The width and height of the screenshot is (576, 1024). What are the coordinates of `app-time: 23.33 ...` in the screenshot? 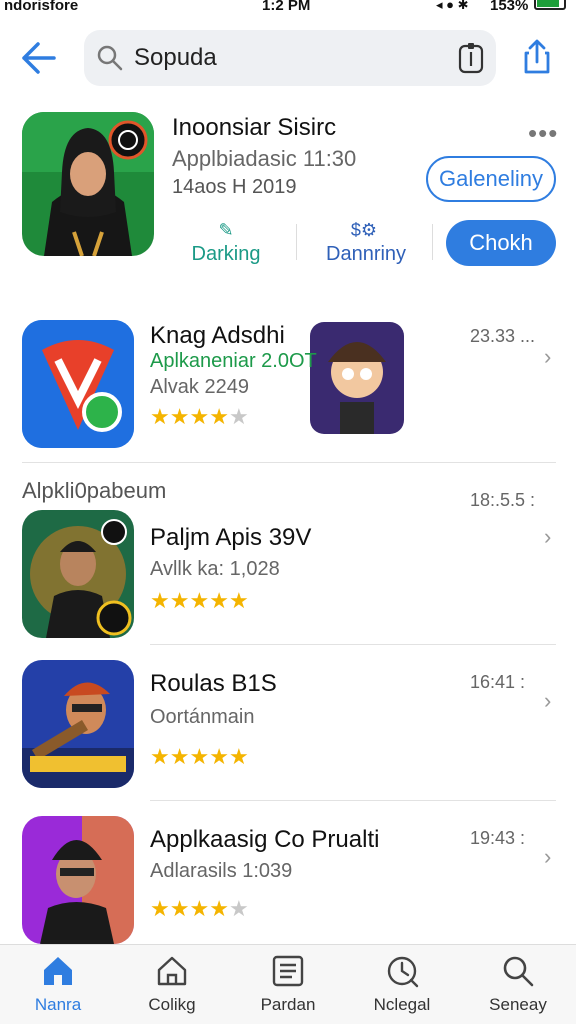 It's located at (503, 336).